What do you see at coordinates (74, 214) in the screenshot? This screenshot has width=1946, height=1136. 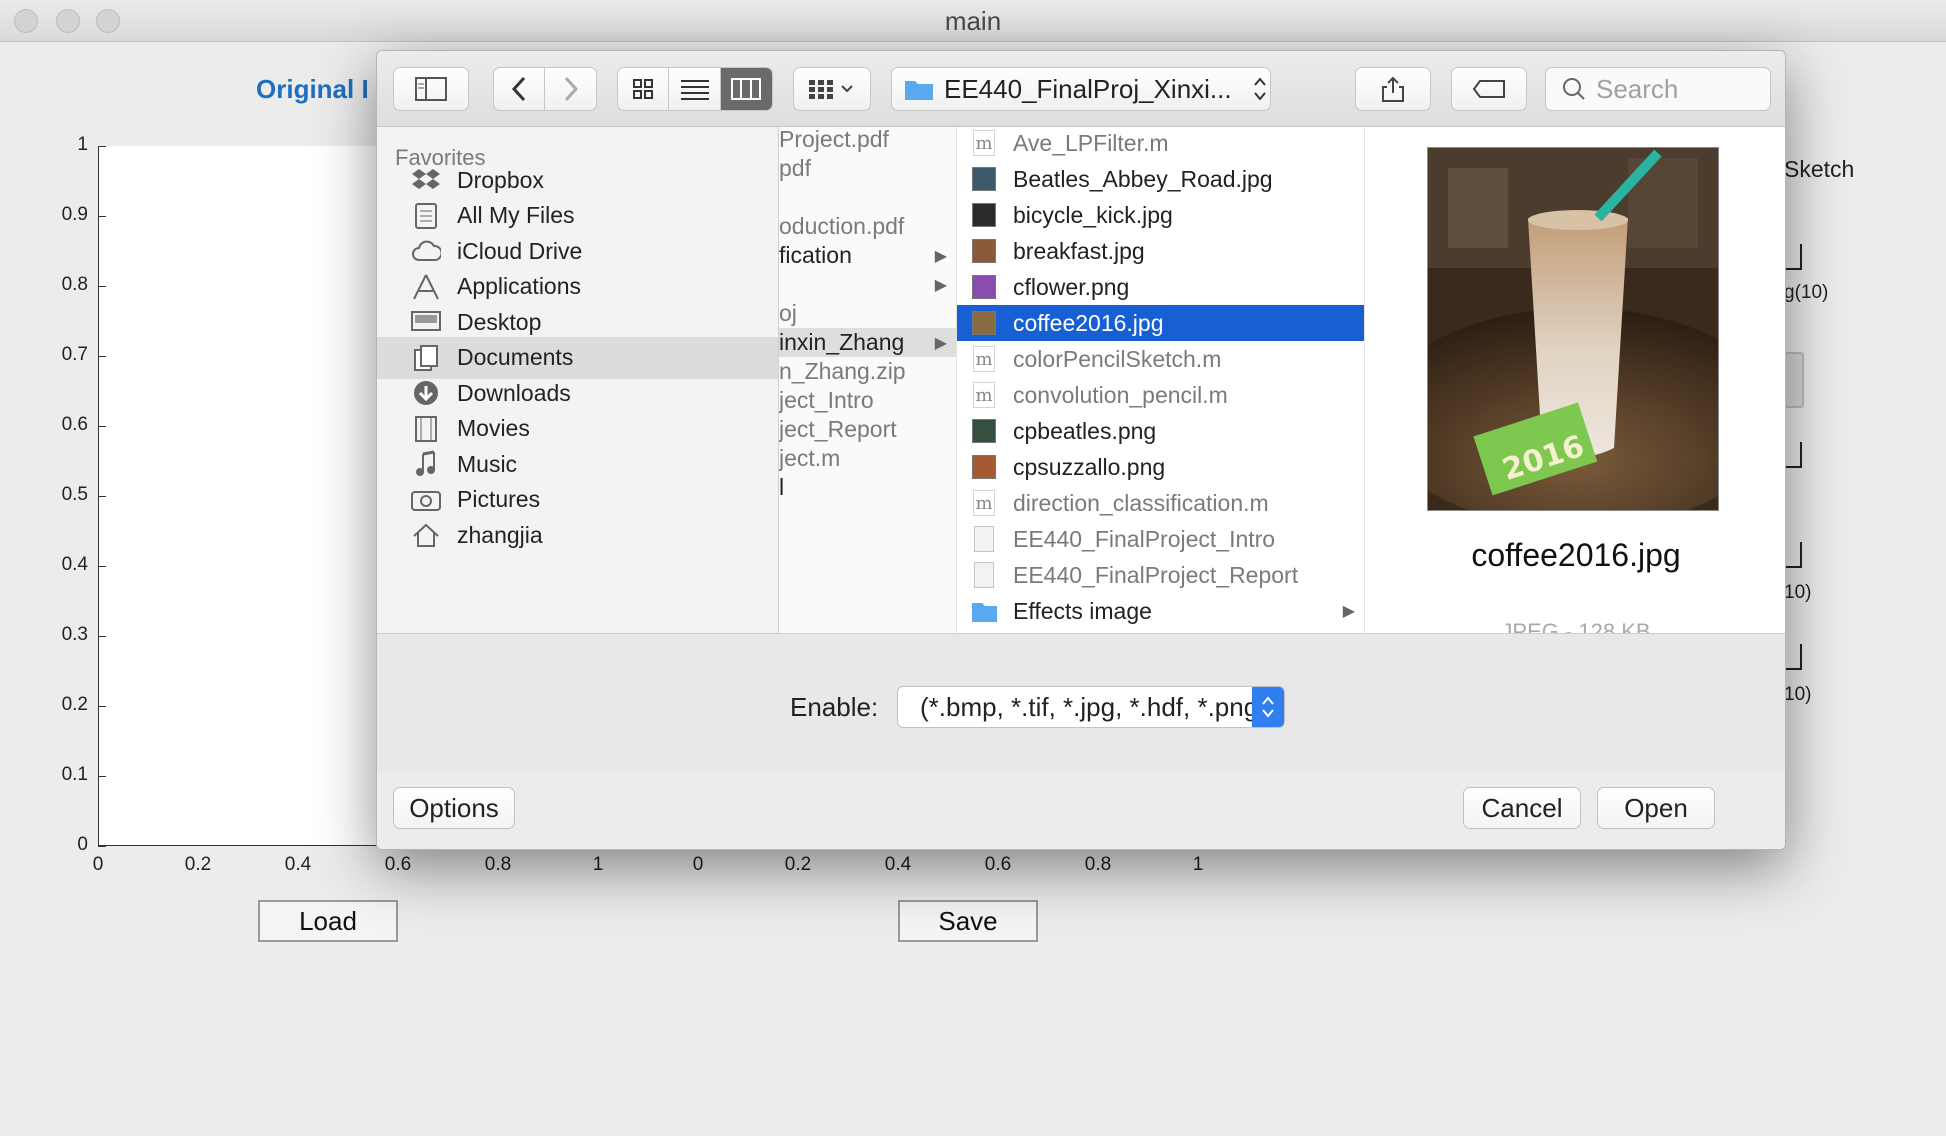 I see `y-tick-label: 0.9` at bounding box center [74, 214].